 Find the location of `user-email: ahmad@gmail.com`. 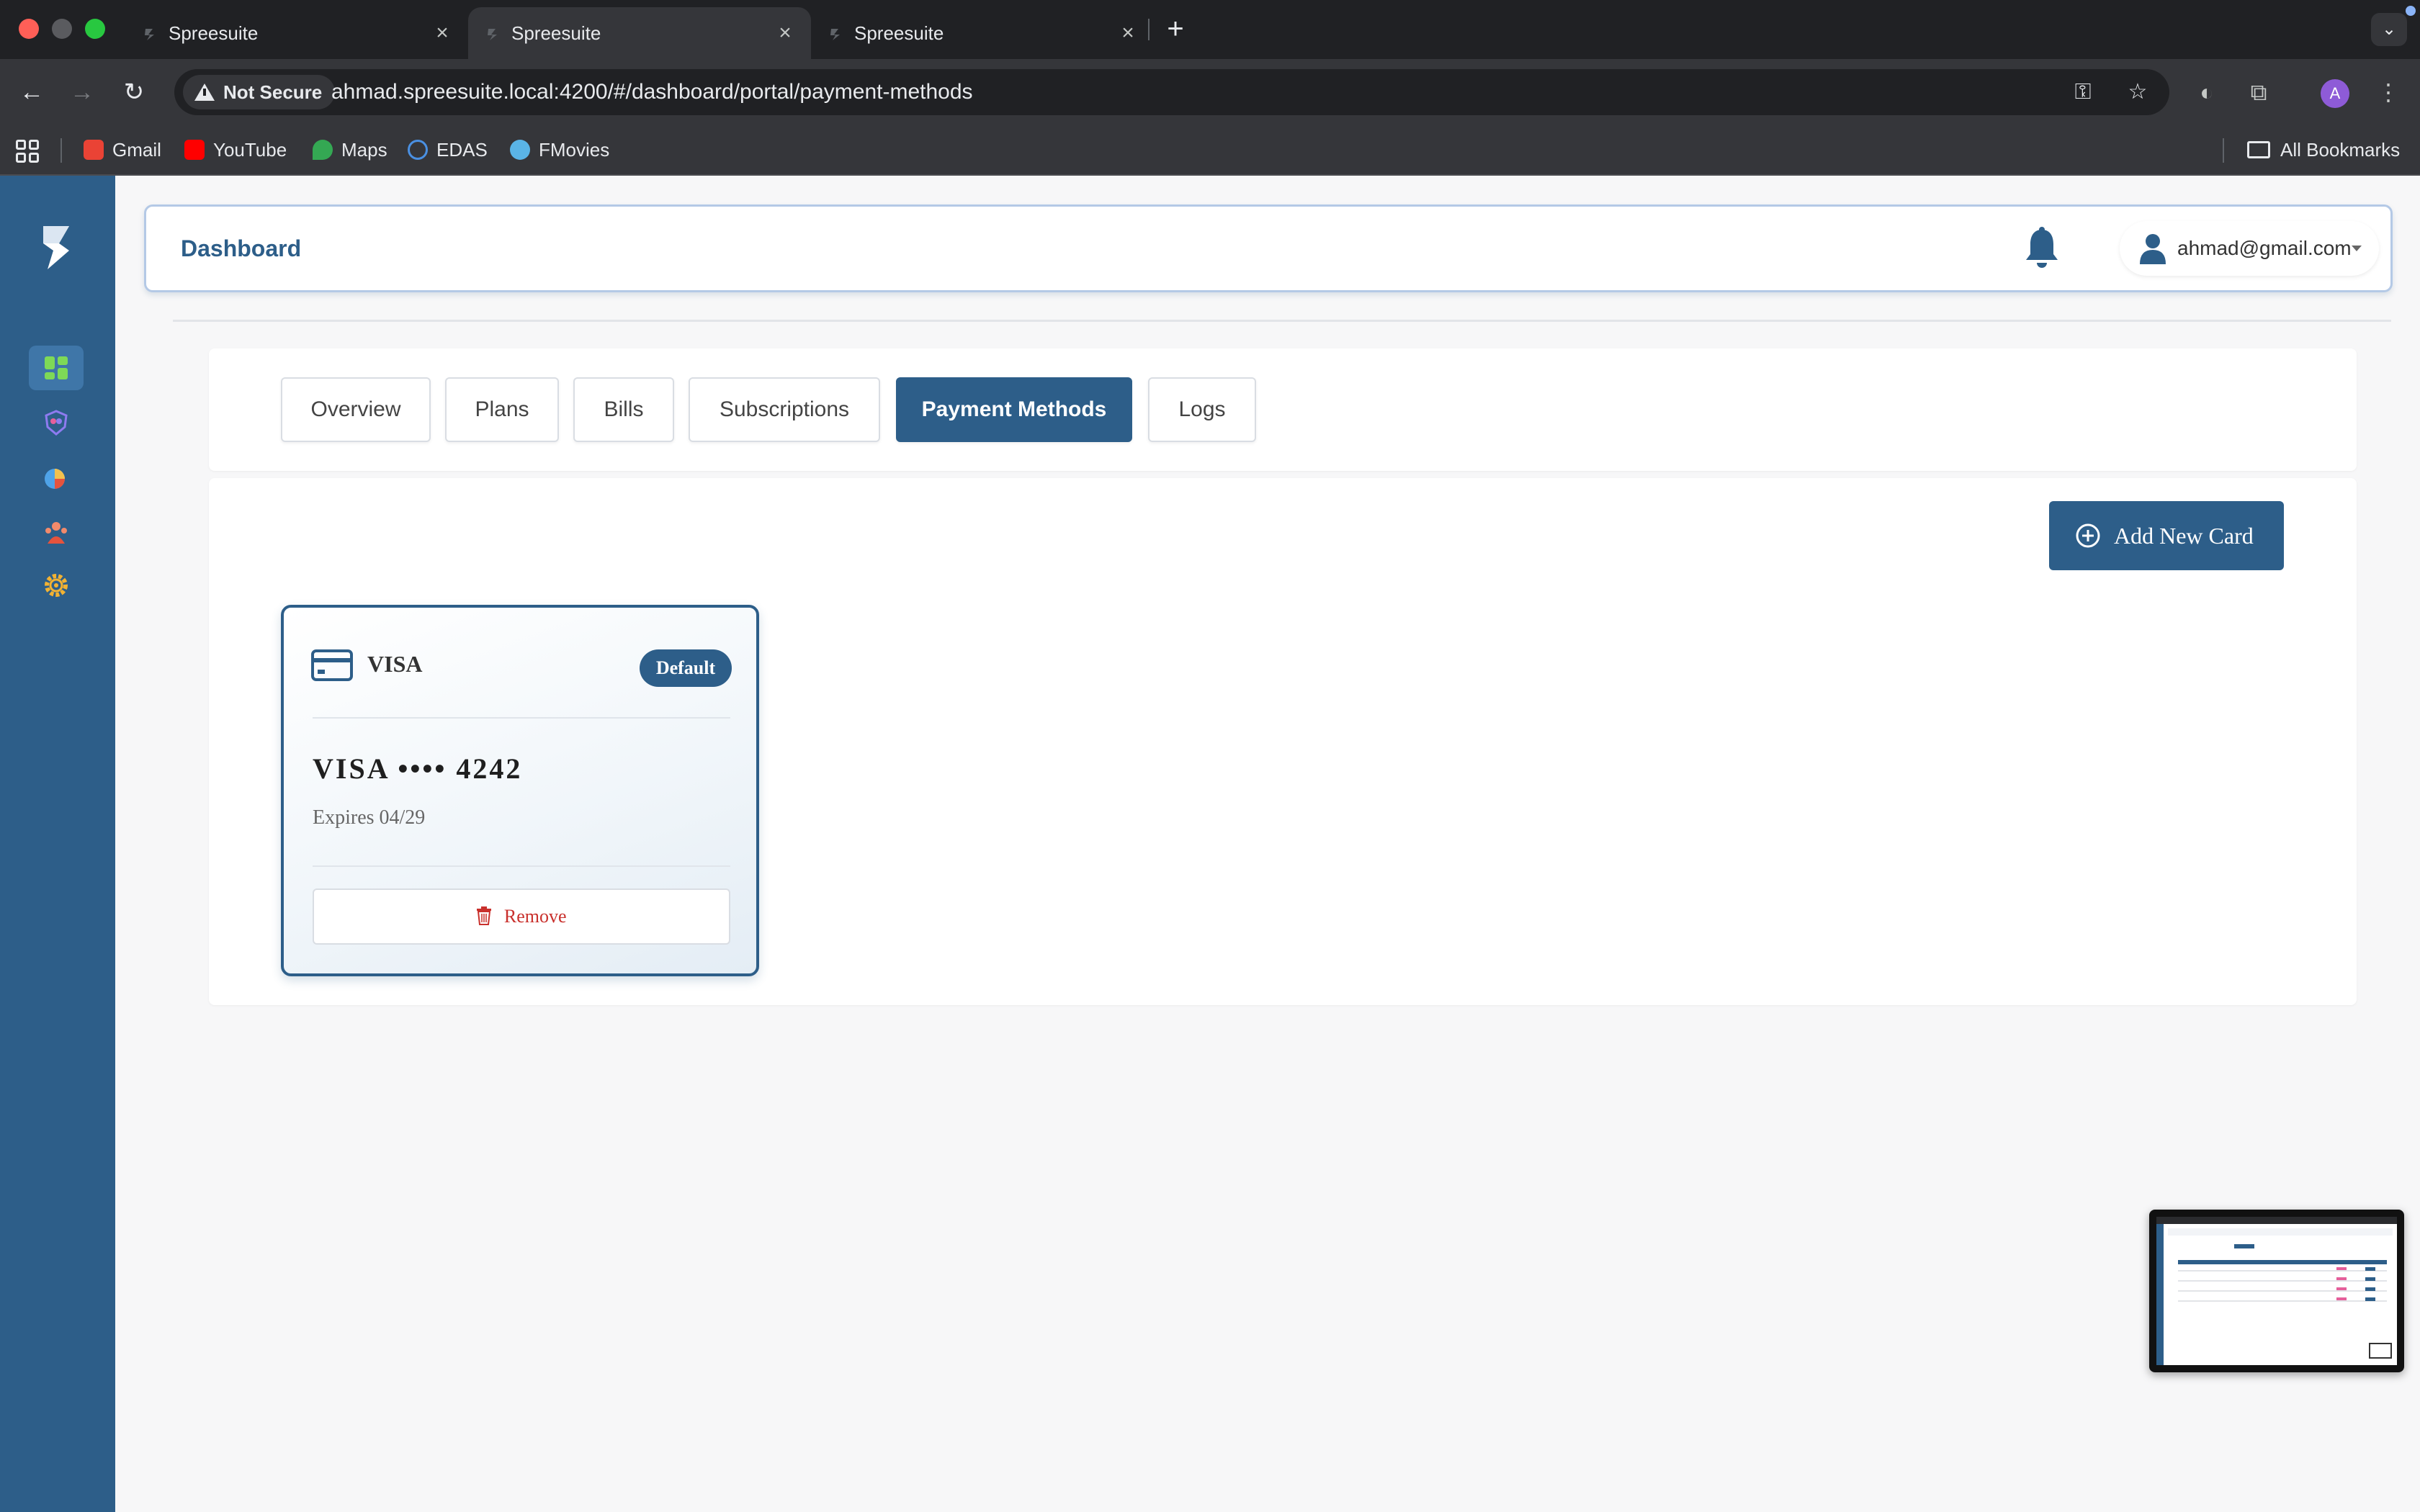

user-email: ahmad@gmail.com is located at coordinates (2264, 248).